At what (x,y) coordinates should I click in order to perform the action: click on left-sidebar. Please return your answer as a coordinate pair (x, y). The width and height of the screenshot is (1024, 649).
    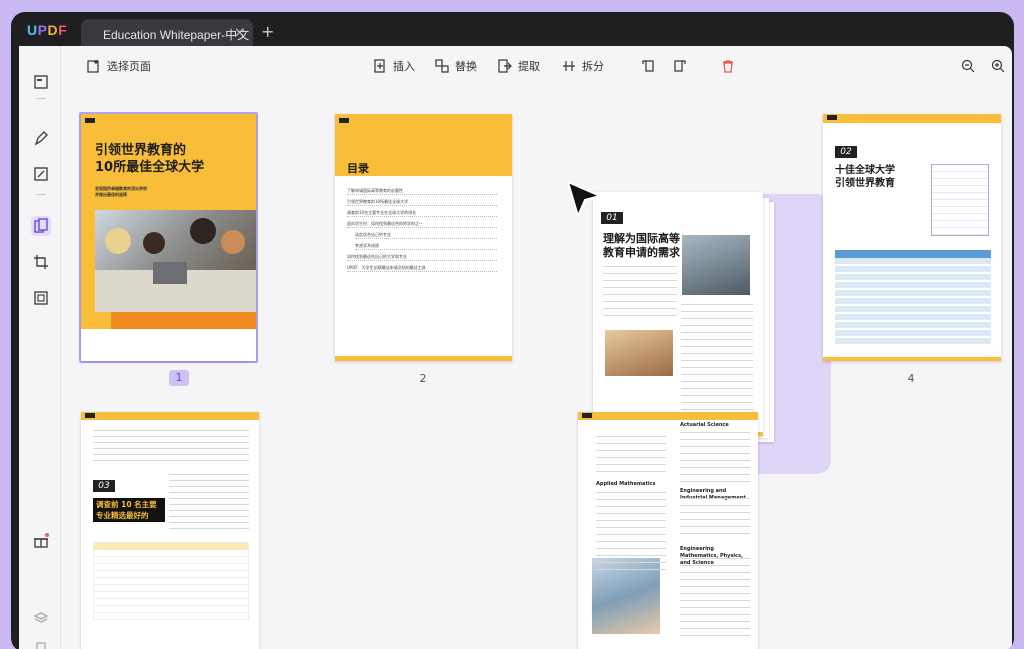
    Looking at the image, I should click on (40, 347).